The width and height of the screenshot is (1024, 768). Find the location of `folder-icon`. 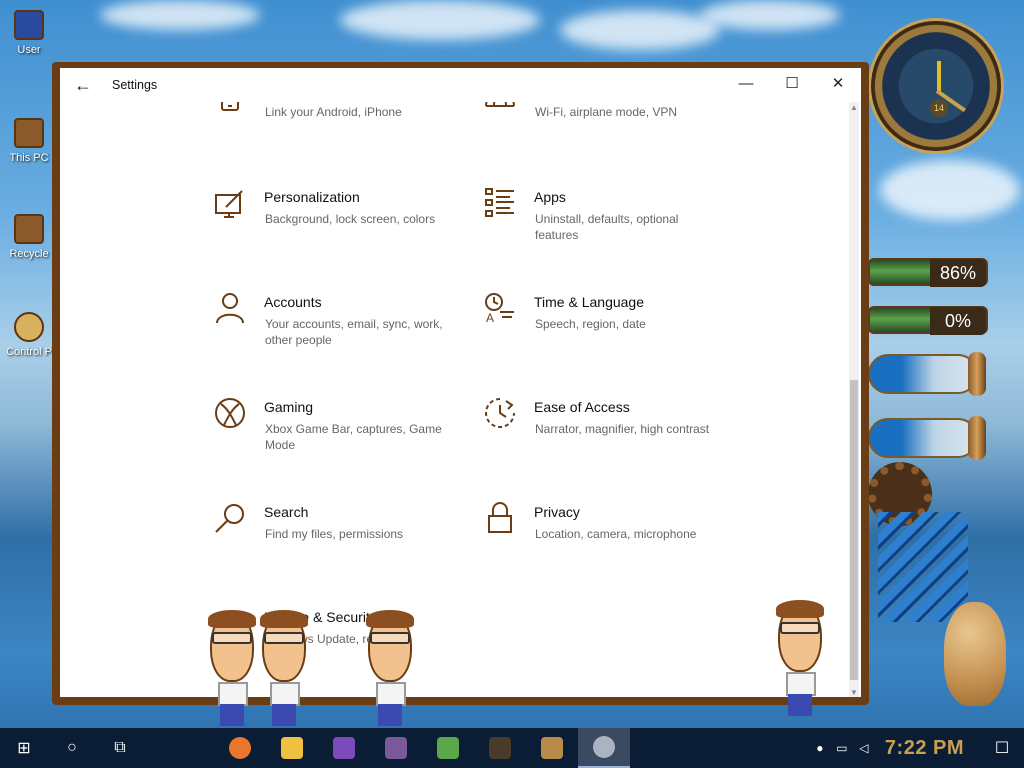

folder-icon is located at coordinates (292, 748).